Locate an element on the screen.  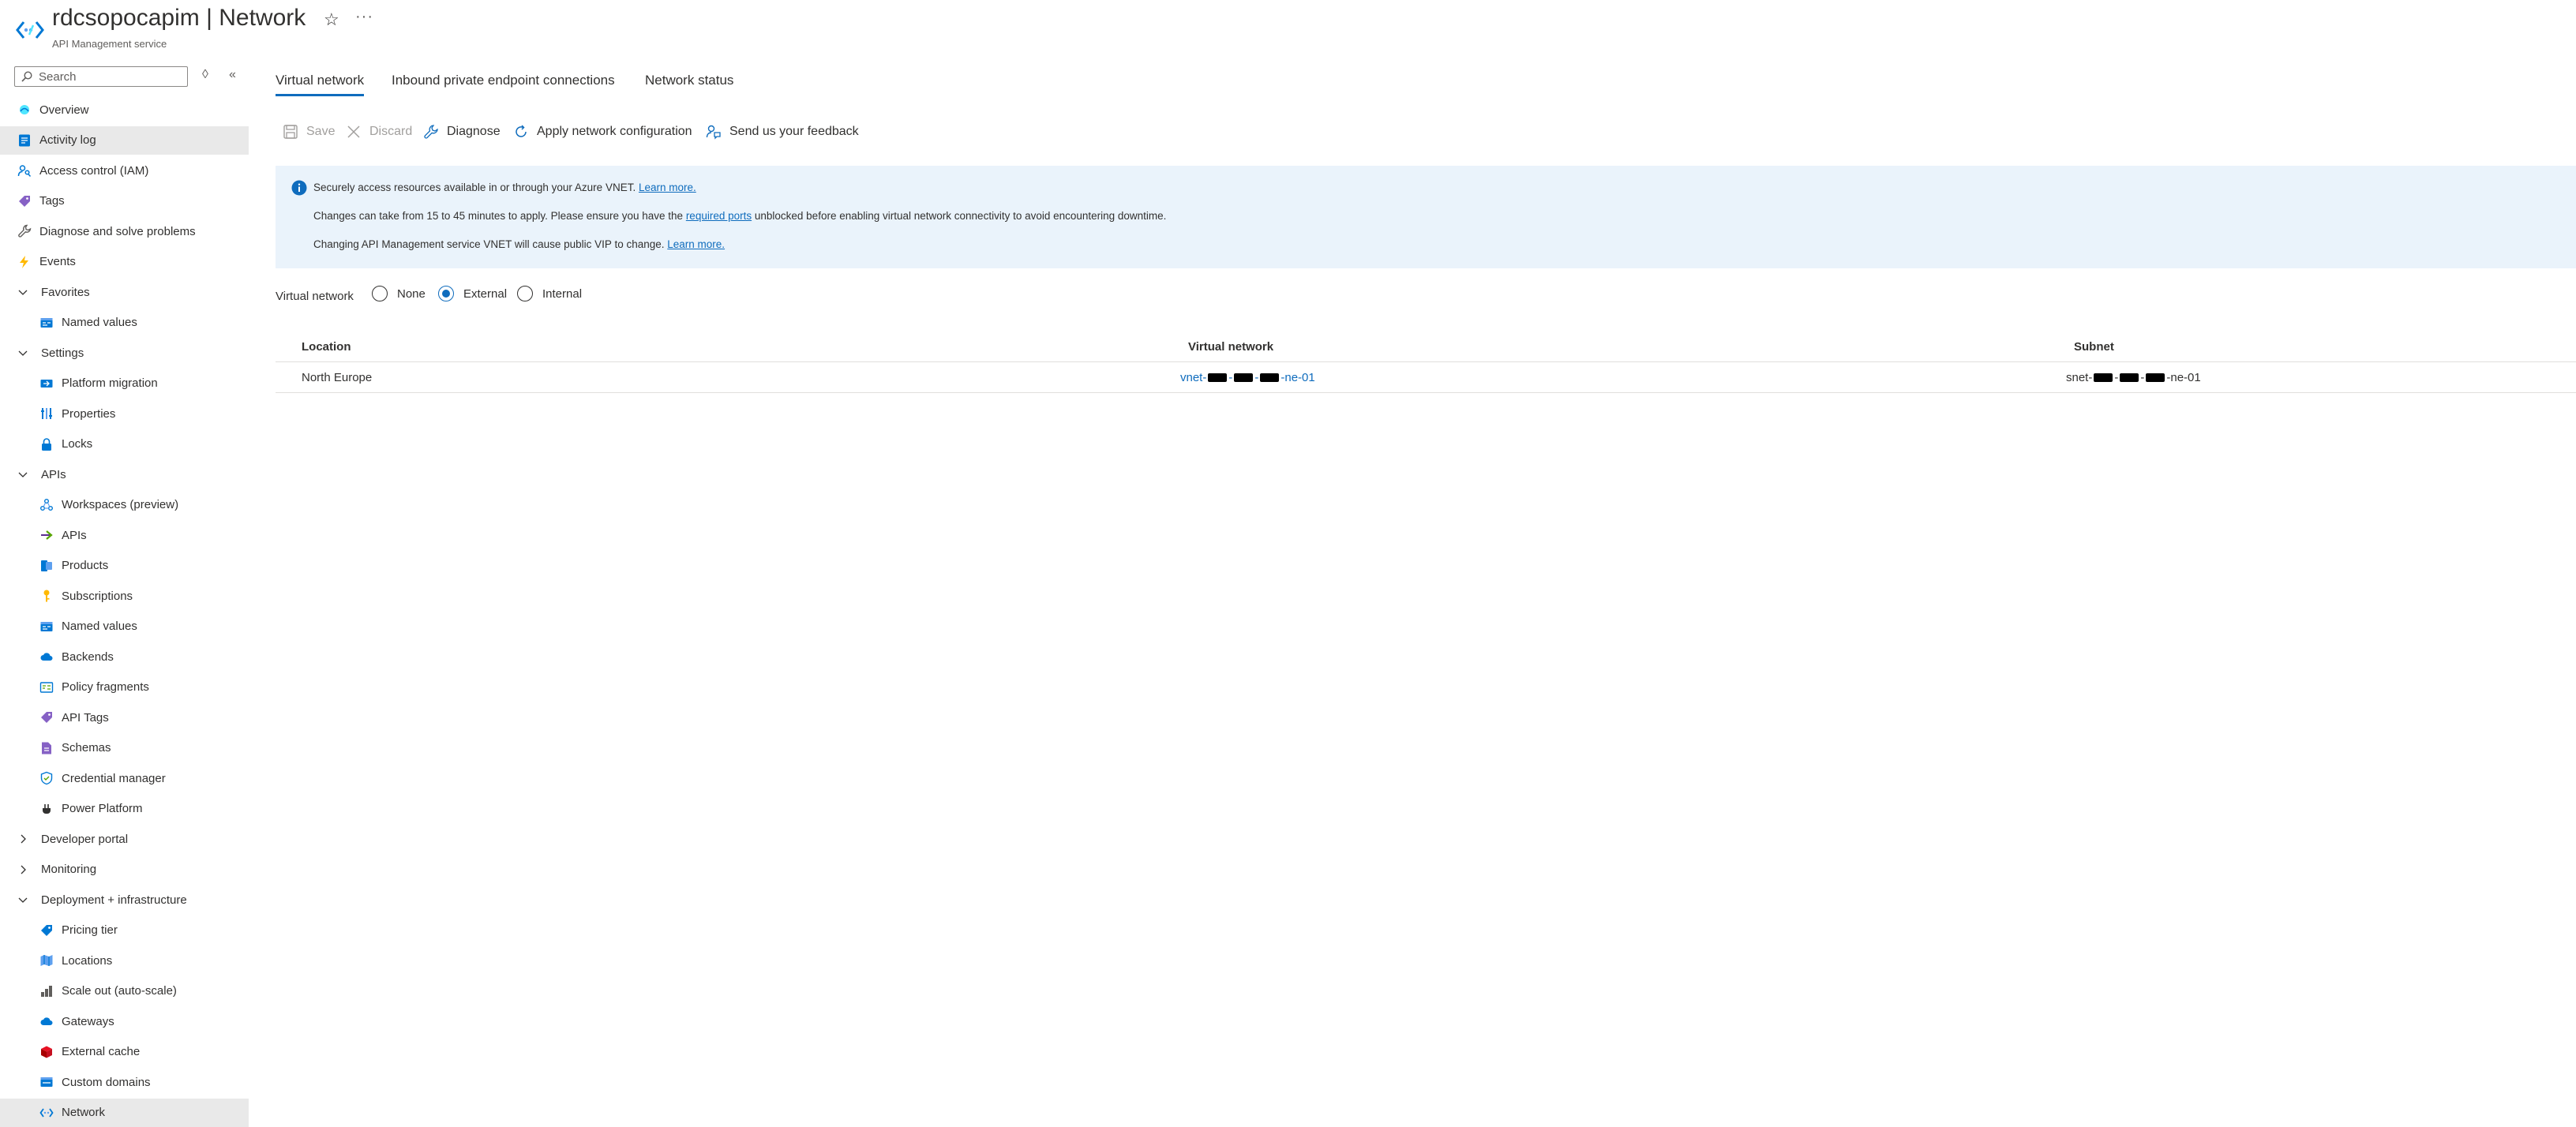
sidebar-group-monitoring: Monitoring is located at coordinates (125, 870).